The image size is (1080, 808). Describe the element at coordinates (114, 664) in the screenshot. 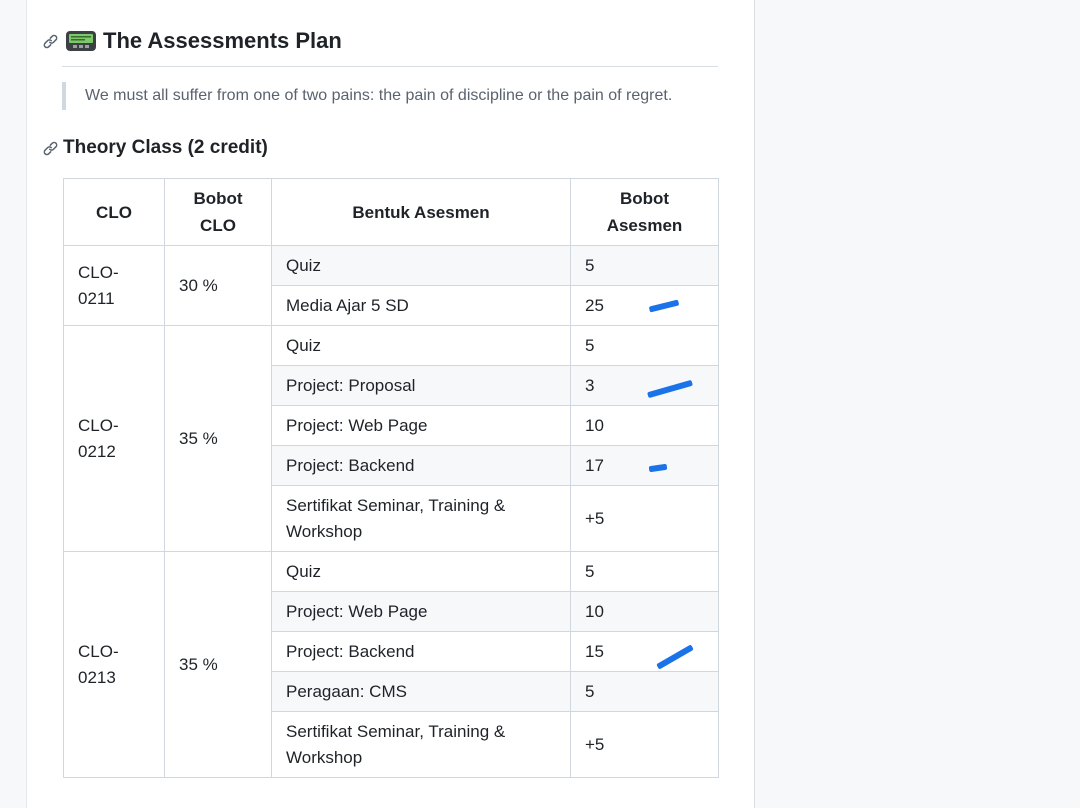

I see `clo-cell: CLO- 0213` at that location.